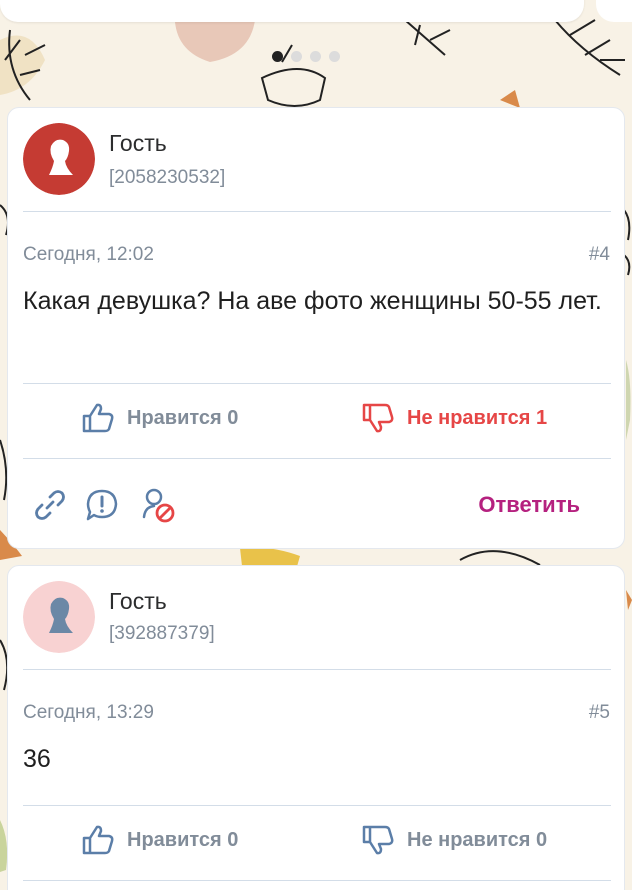 Image resolution: width=632 pixels, height=890 pixels. Describe the element at coordinates (158, 505) in the screenshot. I see `block-user-icon` at that location.